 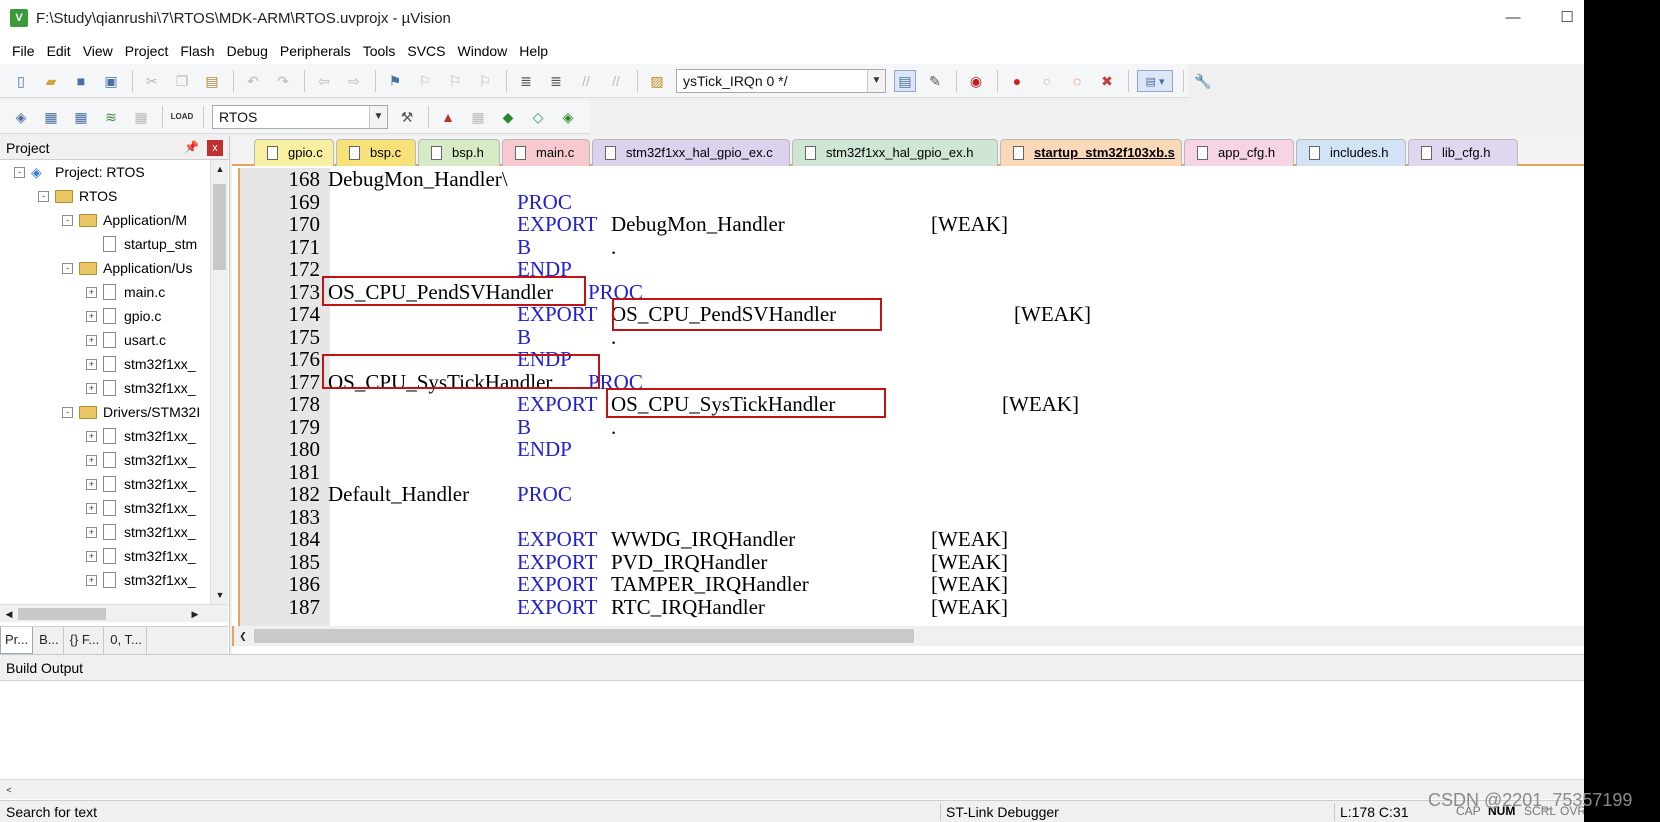 I want to click on menu-item-help: Help, so click(x=533, y=51).